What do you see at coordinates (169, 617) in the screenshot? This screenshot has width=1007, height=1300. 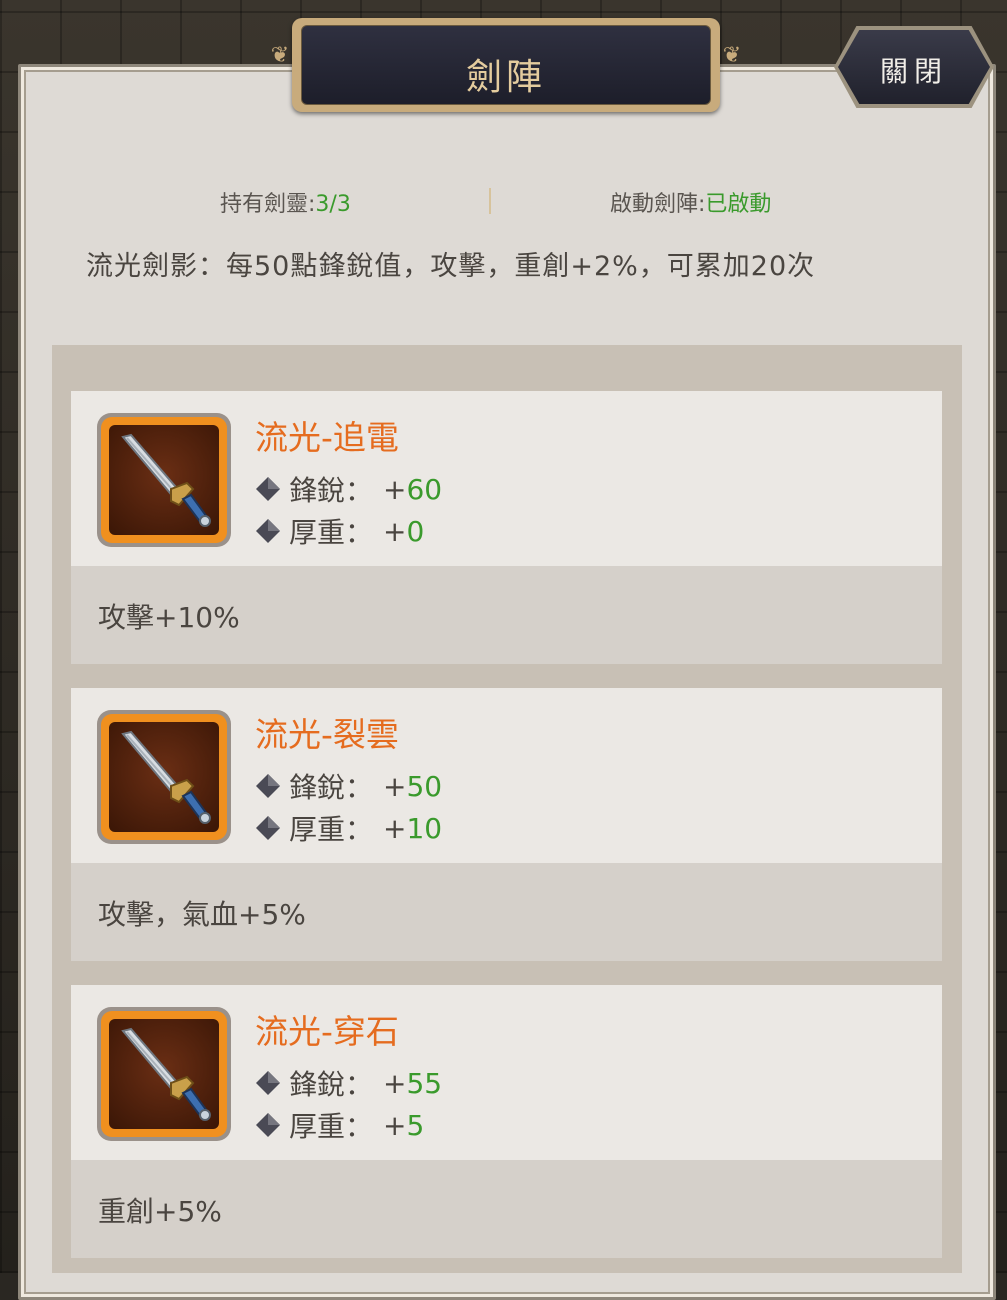 I see `sword-bonus: 攻擊+10%` at bounding box center [169, 617].